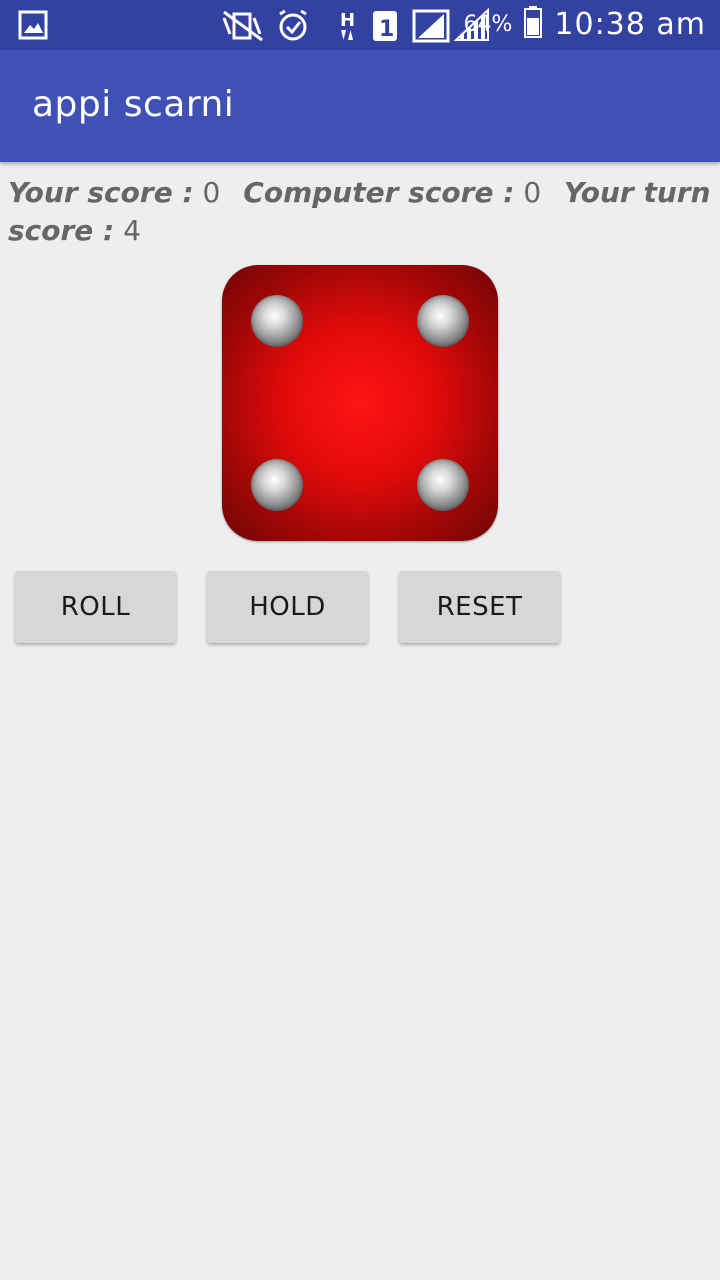 This screenshot has height=1280, width=720. What do you see at coordinates (360, 403) in the screenshot?
I see `dice-image` at bounding box center [360, 403].